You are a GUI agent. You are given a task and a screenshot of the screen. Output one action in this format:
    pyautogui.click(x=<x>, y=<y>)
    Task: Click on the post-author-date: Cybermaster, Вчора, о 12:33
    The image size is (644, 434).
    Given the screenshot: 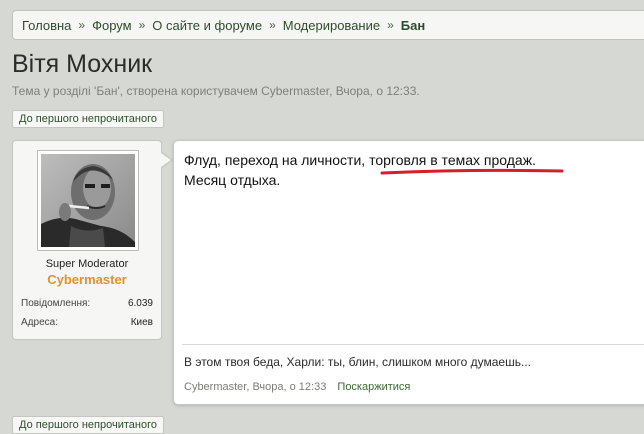 What is the action you would take?
    pyautogui.click(x=255, y=387)
    